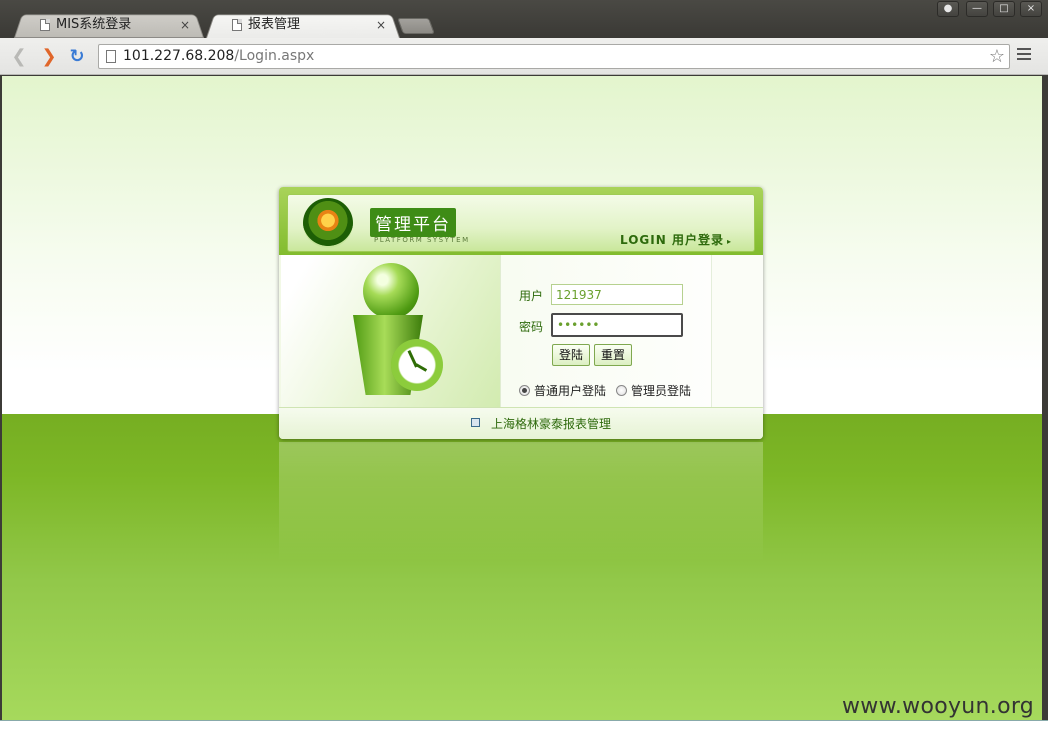 The height and width of the screenshot is (738, 1048). Describe the element at coordinates (422, 240) in the screenshot. I see `brand-subtitle: PLATFORM SYSYTEM` at that location.